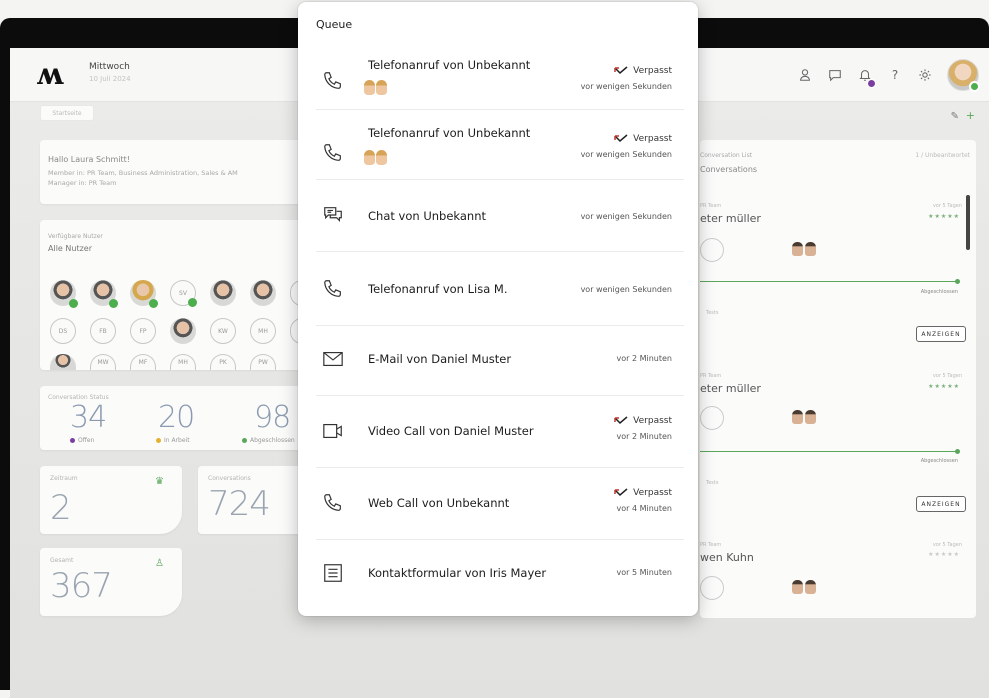 The height and width of the screenshot is (698, 989). What do you see at coordinates (143, 362) in the screenshot?
I see `avatar-initials: MF` at bounding box center [143, 362].